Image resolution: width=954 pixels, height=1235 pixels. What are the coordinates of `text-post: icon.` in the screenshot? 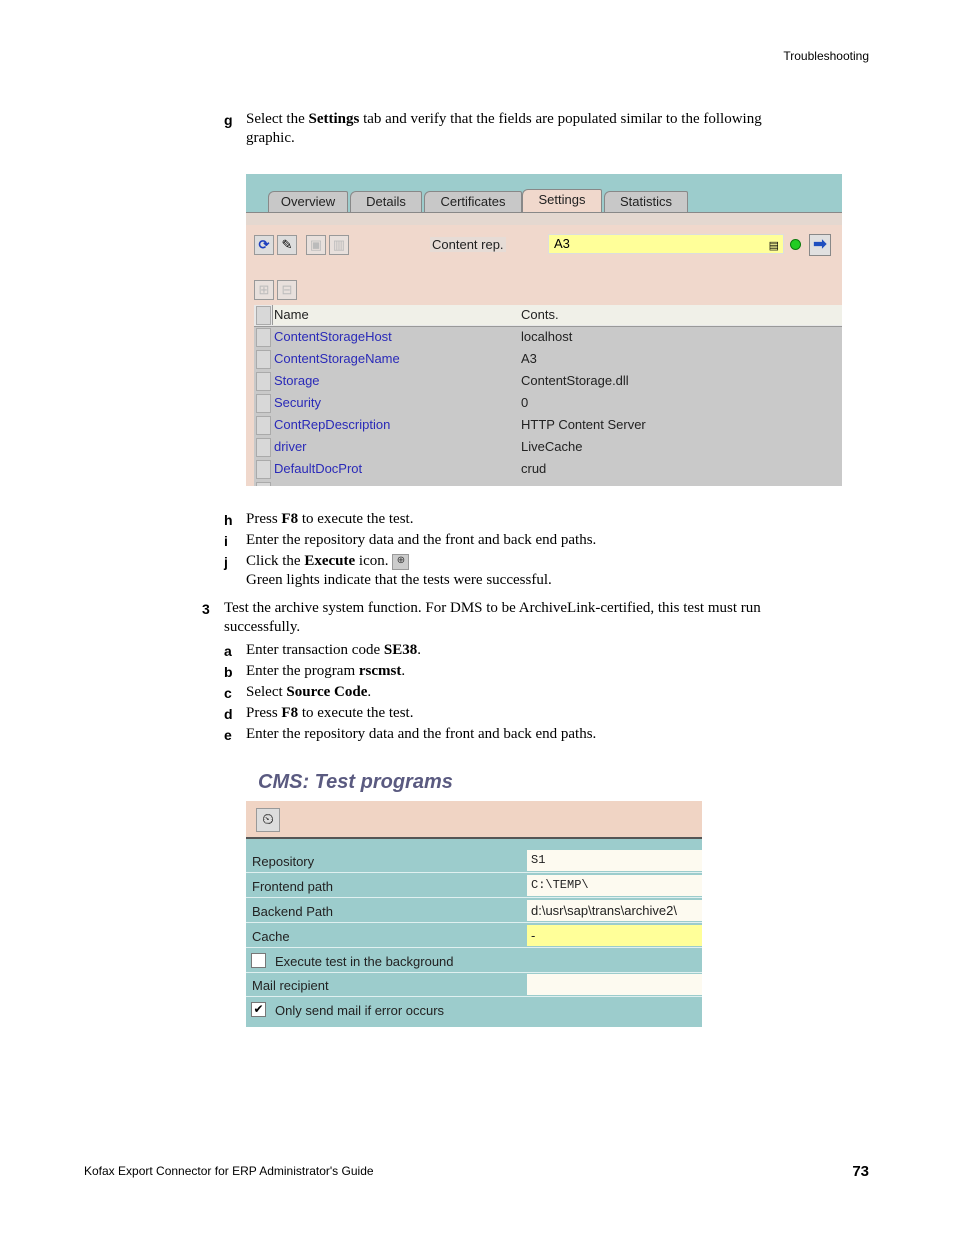 It's located at (372, 561).